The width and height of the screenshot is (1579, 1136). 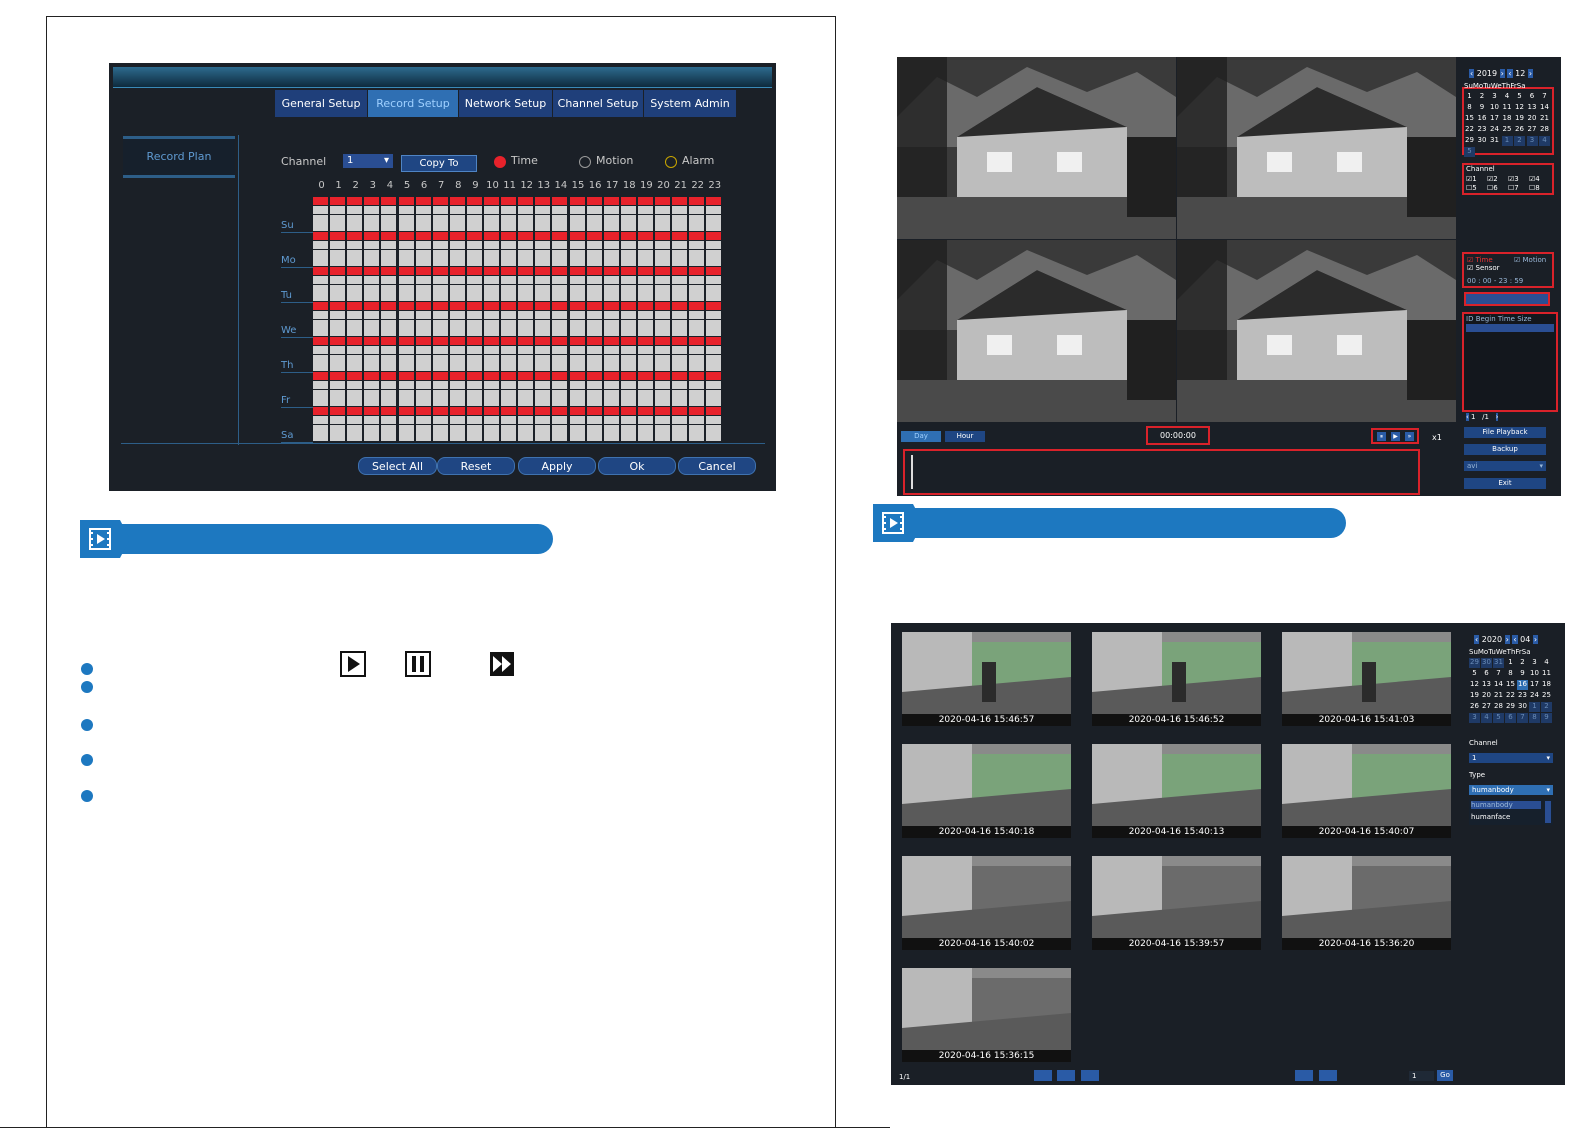 What do you see at coordinates (1498, 674) in the screenshot?
I see `calendar-day: 7` at bounding box center [1498, 674].